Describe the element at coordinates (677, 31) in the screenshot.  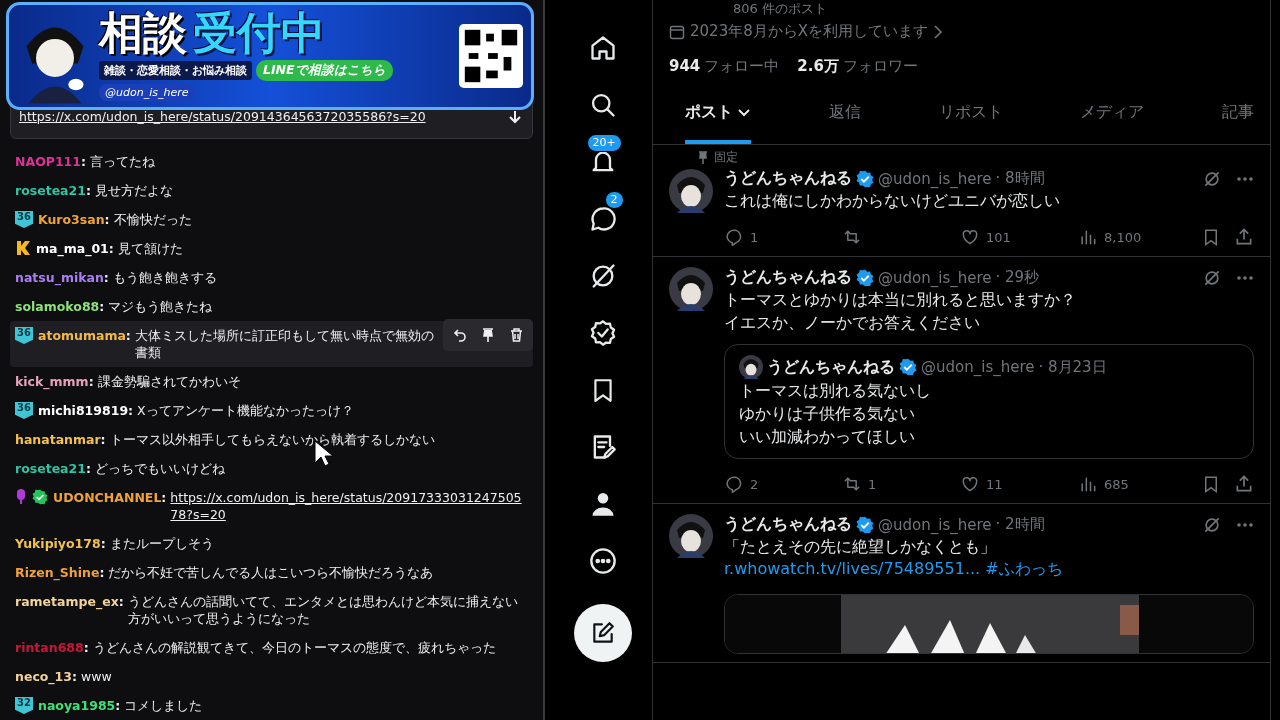
I see `calendar-icon` at that location.